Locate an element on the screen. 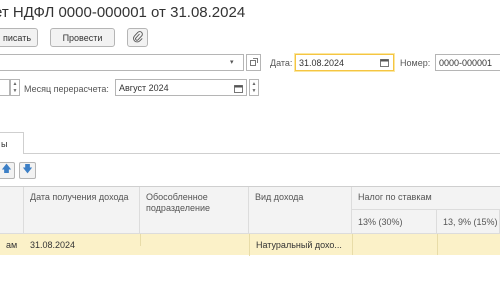 This screenshot has width=500, height=300. attach-button is located at coordinates (137, 37).